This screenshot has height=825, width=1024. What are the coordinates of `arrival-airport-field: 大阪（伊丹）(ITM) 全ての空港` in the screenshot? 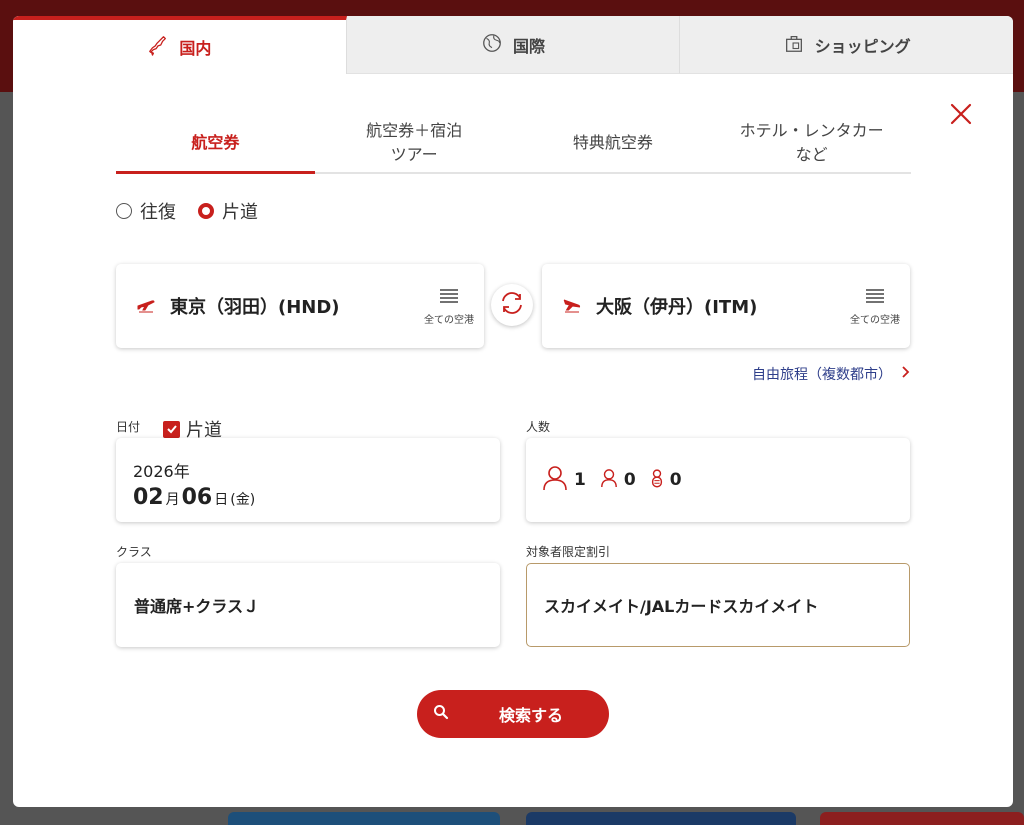 It's located at (726, 306).